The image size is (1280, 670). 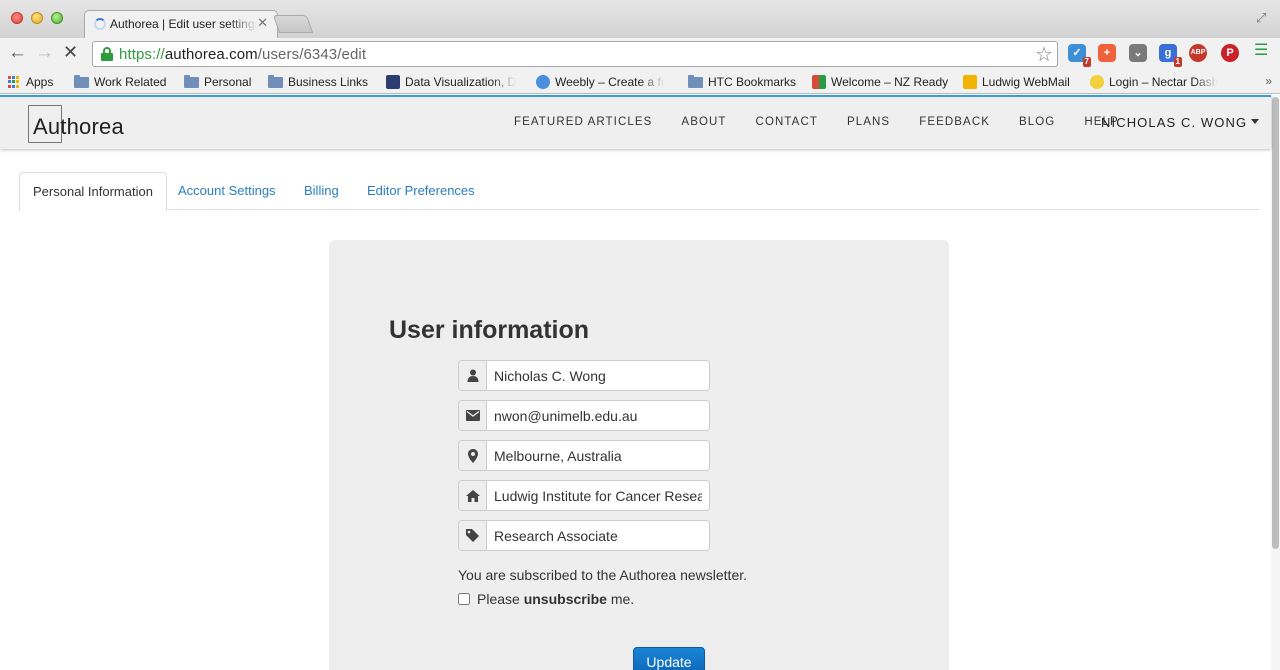 What do you see at coordinates (556, 599) in the screenshot?
I see `unsubscribe-label: Please unsubscribe me.` at bounding box center [556, 599].